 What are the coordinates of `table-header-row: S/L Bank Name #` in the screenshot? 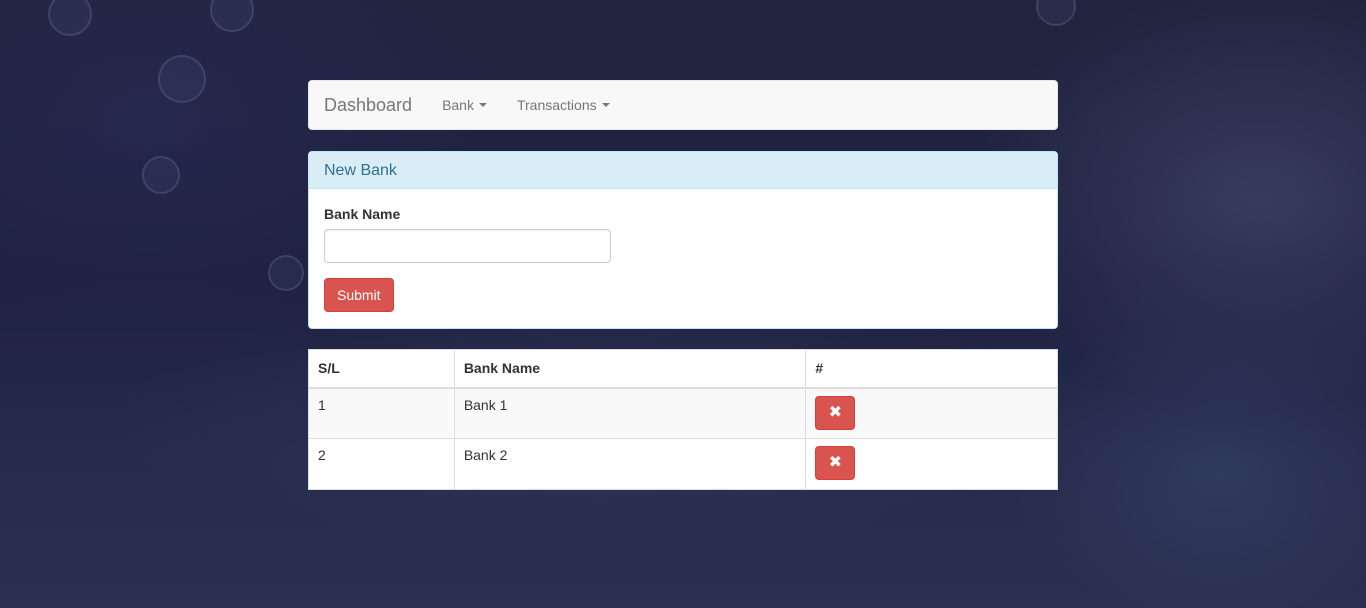 It's located at (683, 369).